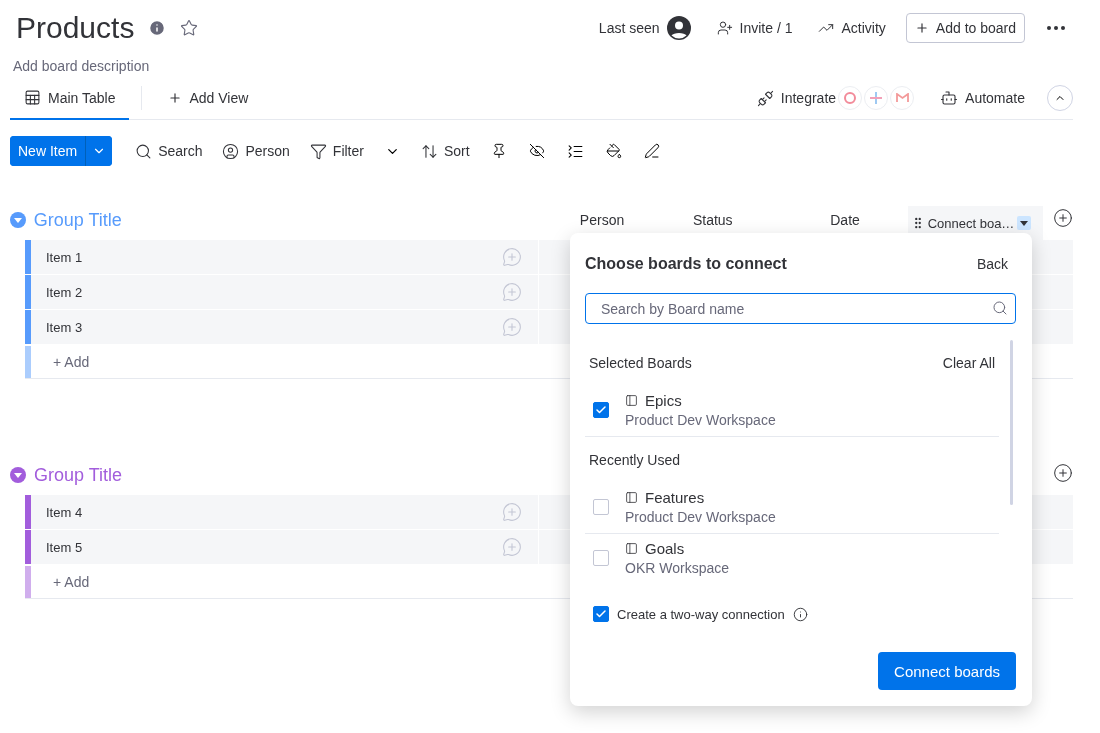 The height and width of the screenshot is (733, 1100). I want to click on plug-icon, so click(765, 98).